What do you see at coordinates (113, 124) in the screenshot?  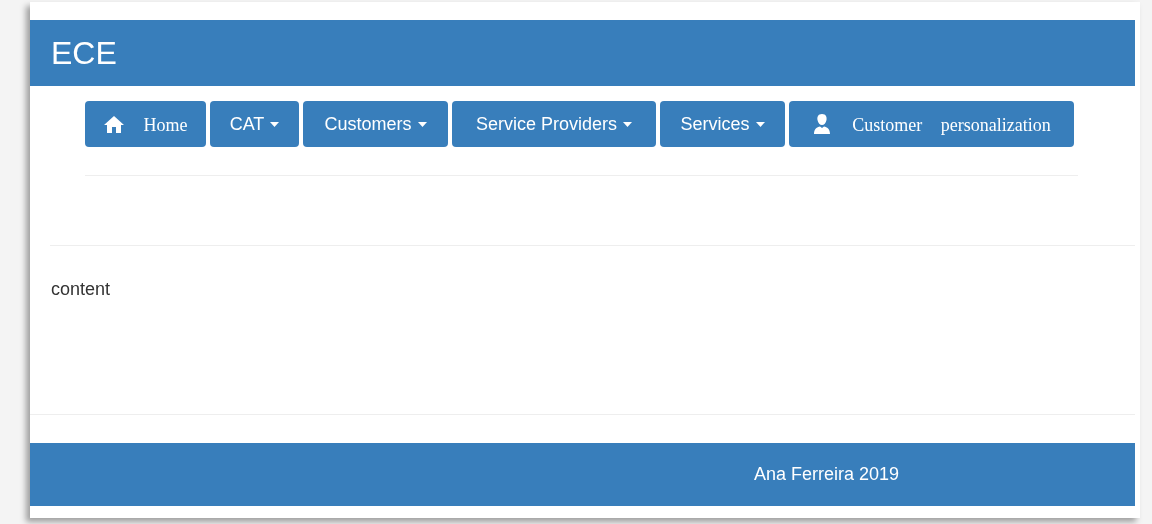 I see `home-icon` at bounding box center [113, 124].